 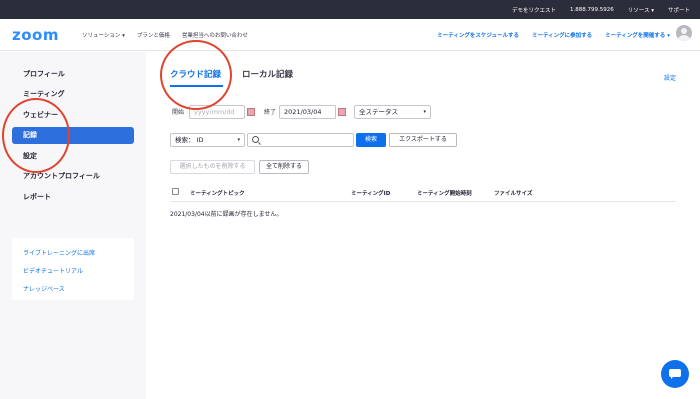 What do you see at coordinates (641, 10) in the screenshot?
I see `resources-menu: リソース ▾` at bounding box center [641, 10].